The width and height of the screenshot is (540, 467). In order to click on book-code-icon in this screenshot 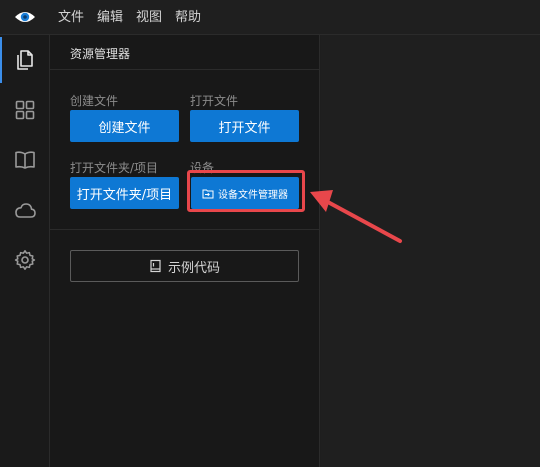, I will do `click(155, 266)`.